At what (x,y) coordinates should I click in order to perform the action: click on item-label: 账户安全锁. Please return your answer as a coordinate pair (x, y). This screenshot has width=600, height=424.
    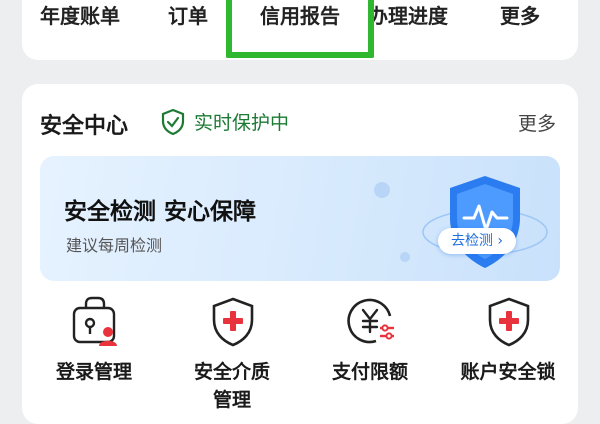
    Looking at the image, I should click on (508, 372).